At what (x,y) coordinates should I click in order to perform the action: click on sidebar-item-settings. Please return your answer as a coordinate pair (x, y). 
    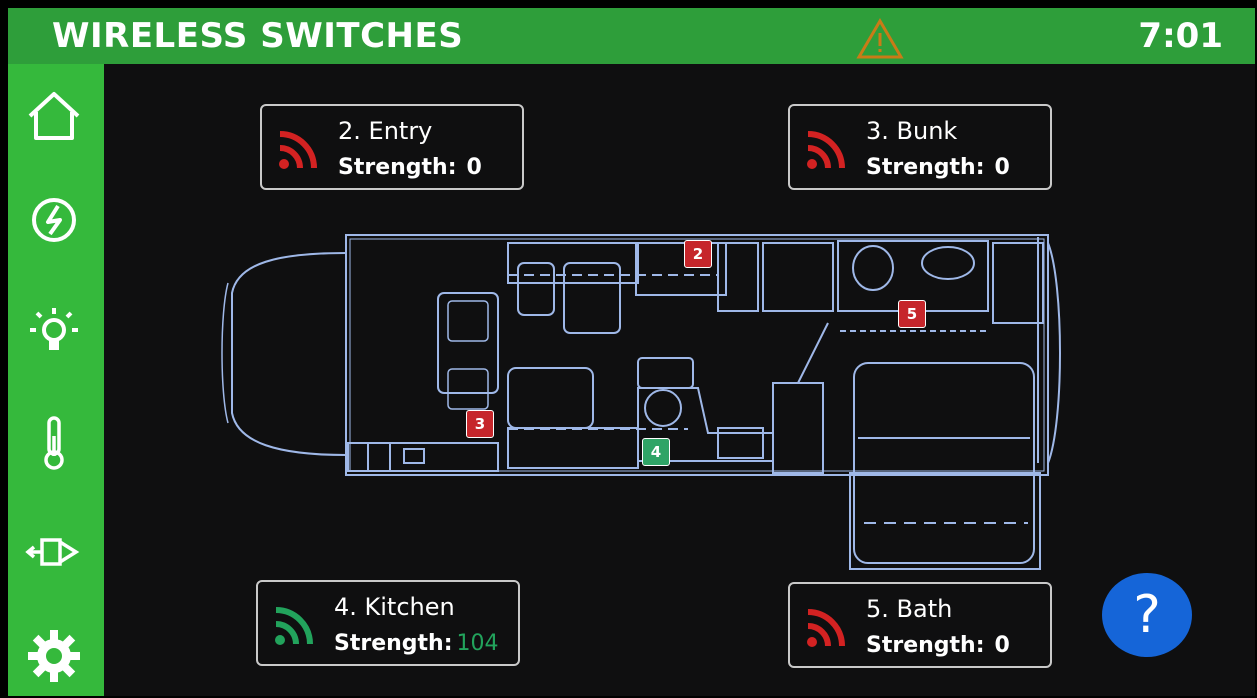
    Looking at the image, I should click on (54, 656).